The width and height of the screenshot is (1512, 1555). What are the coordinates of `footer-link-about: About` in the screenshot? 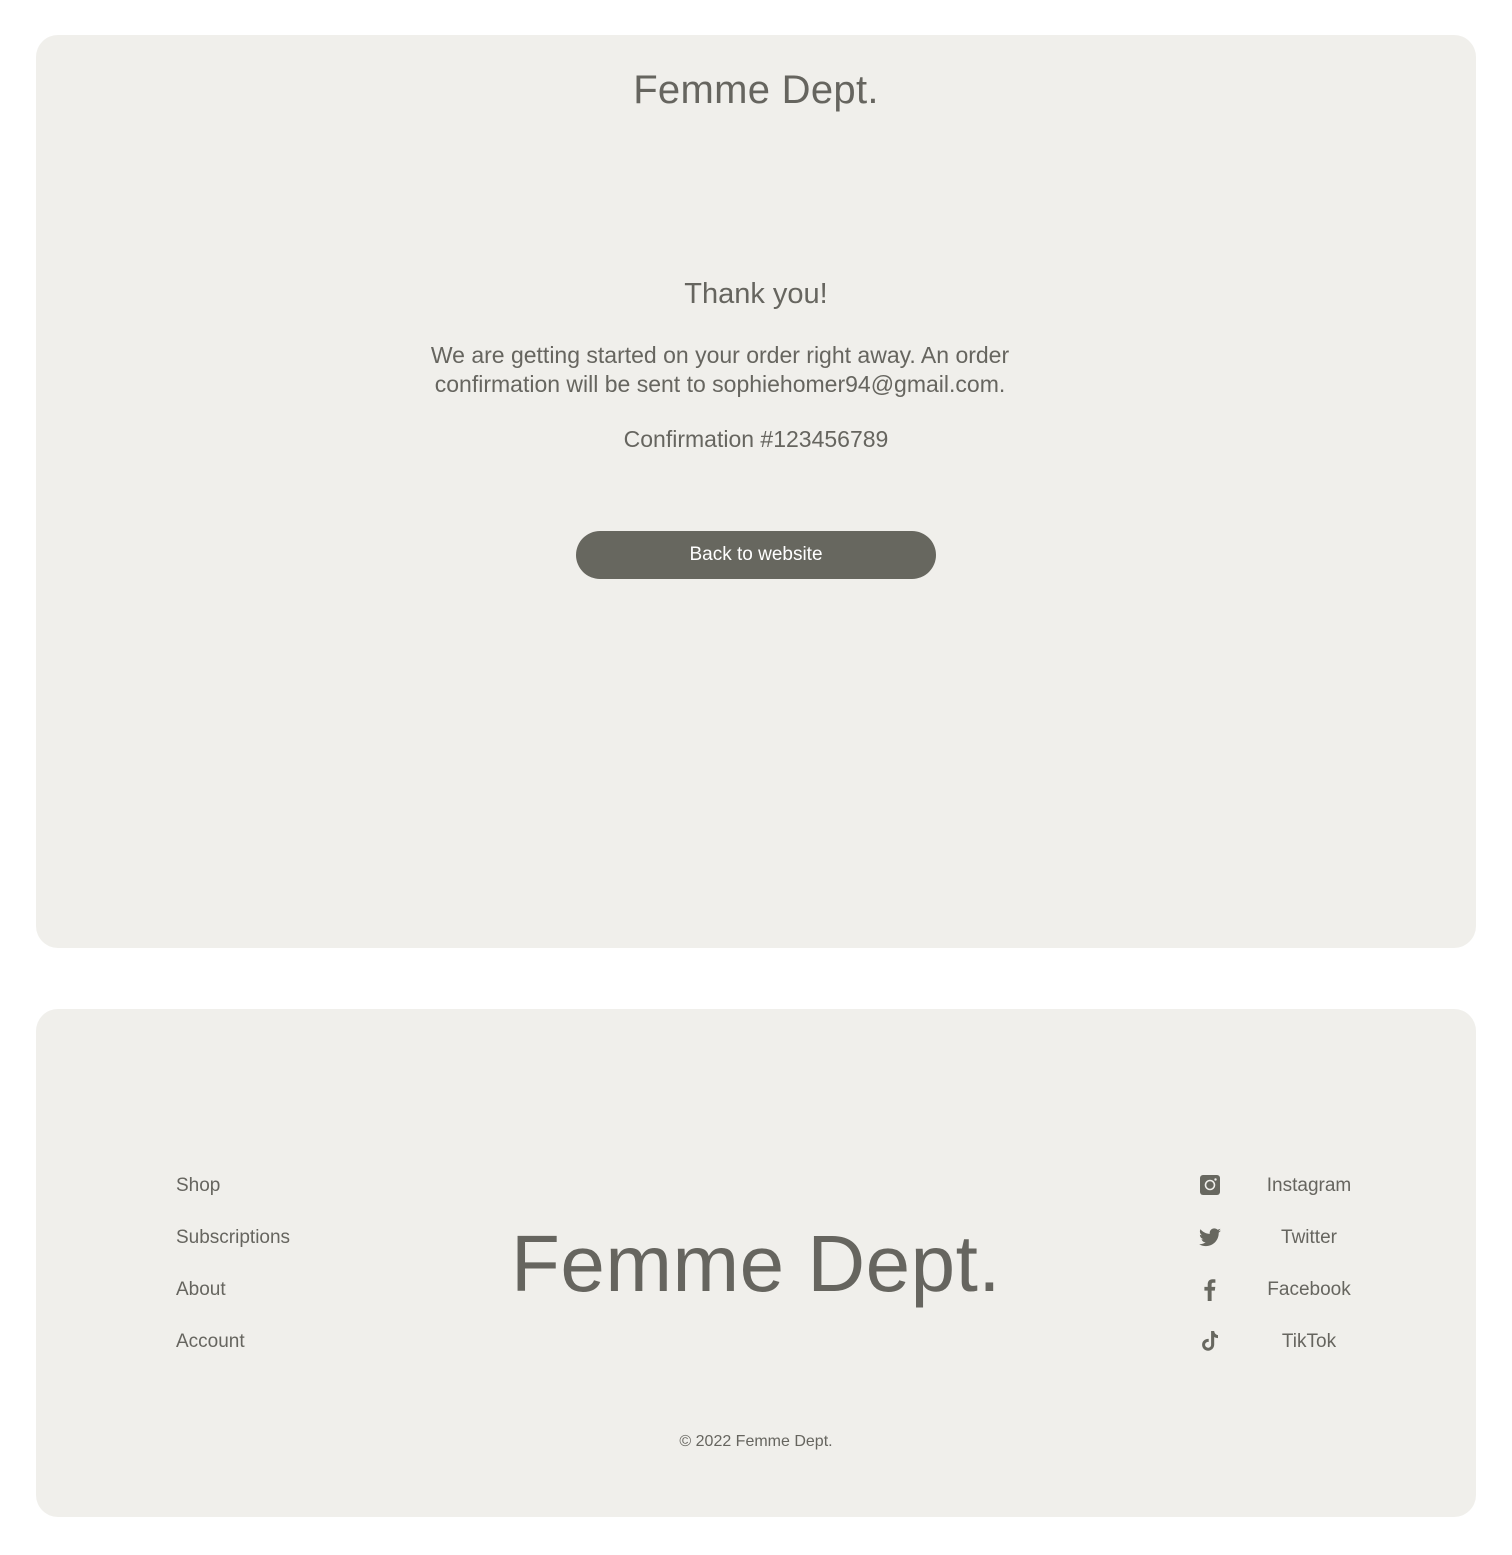 It's located at (233, 1304).